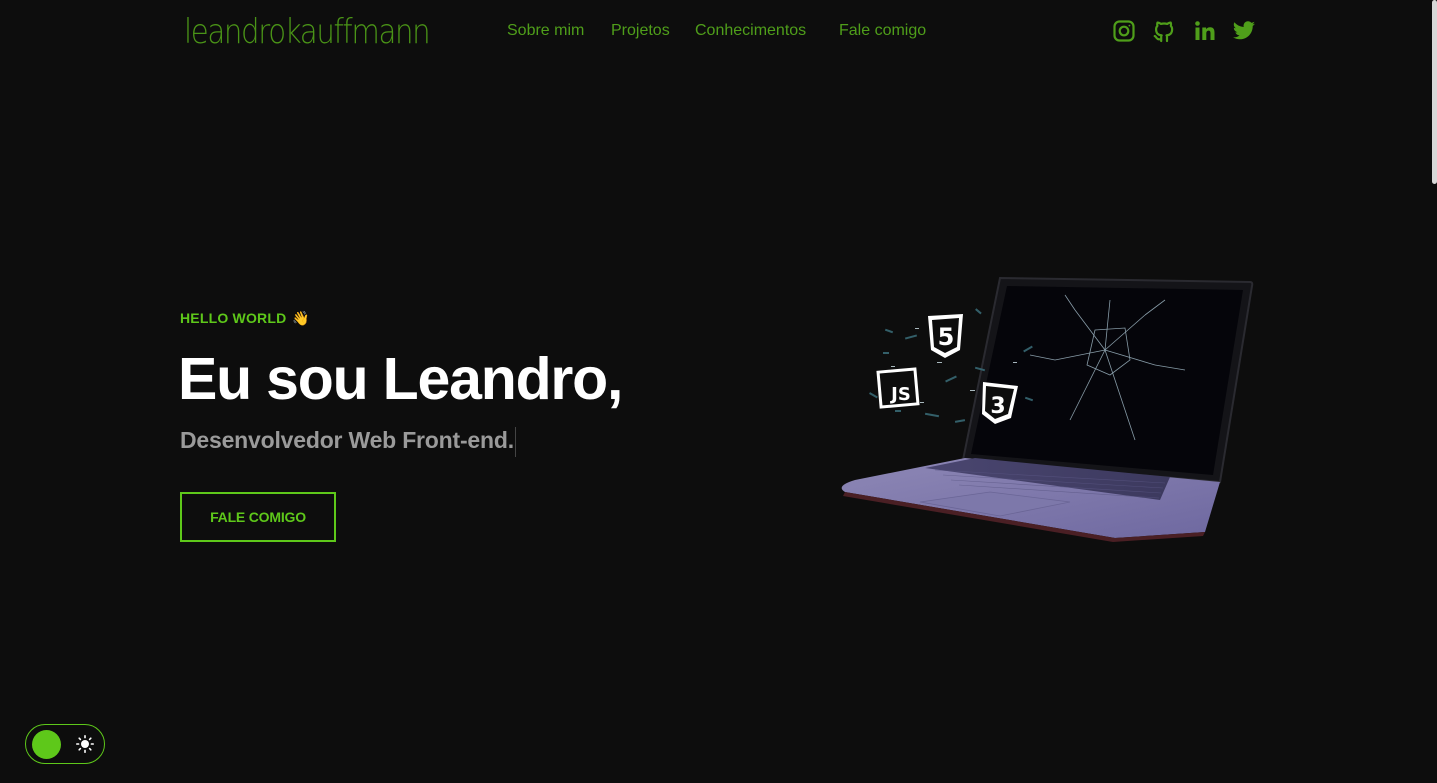  I want to click on typing-caret, so click(515, 441).